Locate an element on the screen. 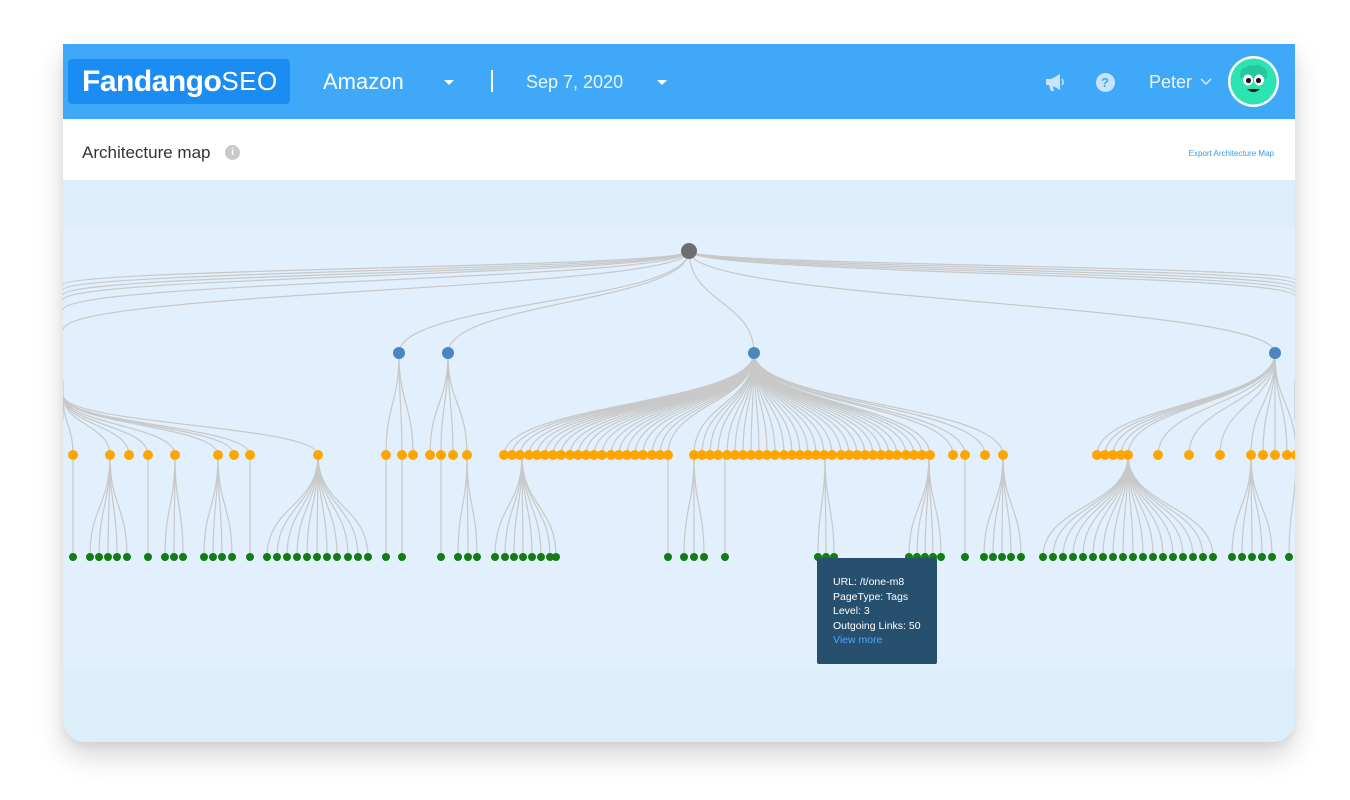 The height and width of the screenshot is (800, 1350). tooltip-view-more-link: View more is located at coordinates (885, 640).